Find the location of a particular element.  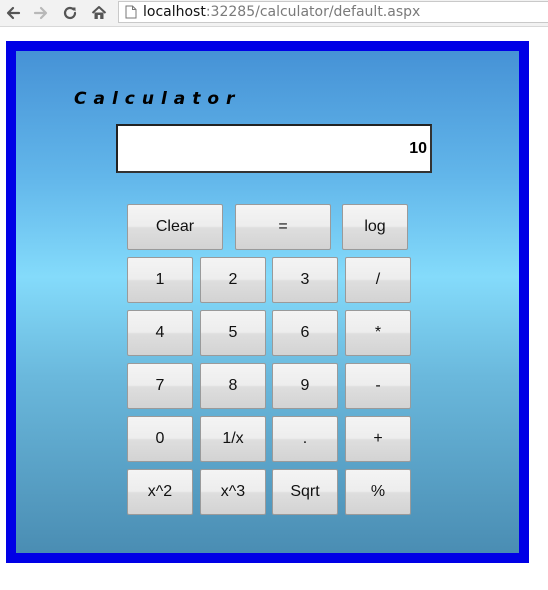

calculator-title: Calculator is located at coordinates (158, 99).